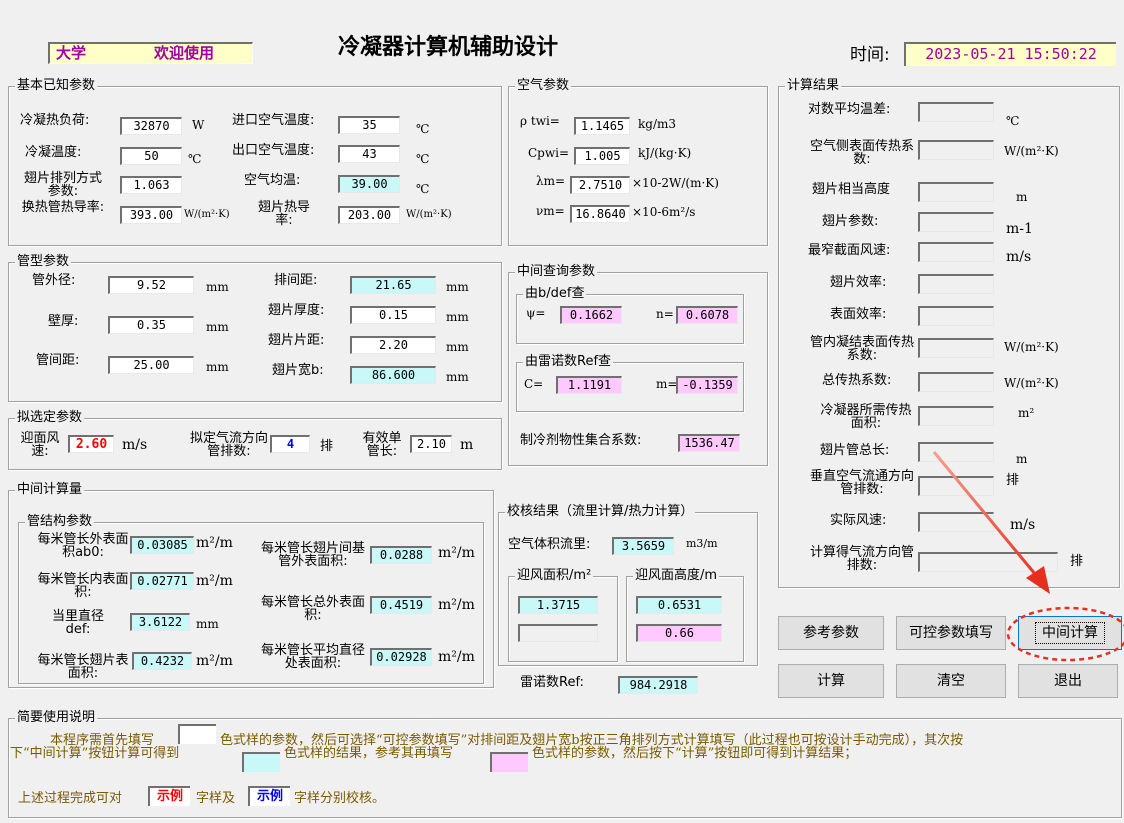  What do you see at coordinates (340, 798) in the screenshot?
I see `help-line3-c: 字样分别校核。` at bounding box center [340, 798].